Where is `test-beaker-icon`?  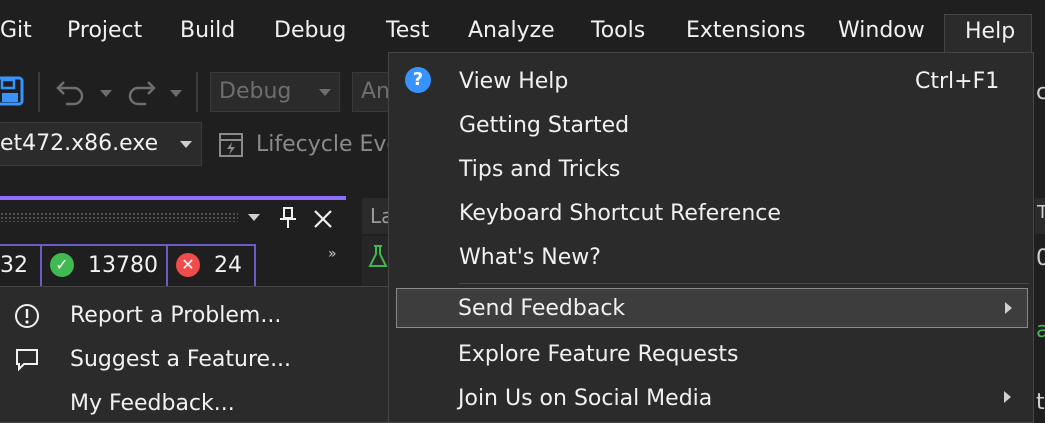 test-beaker-icon is located at coordinates (378, 257).